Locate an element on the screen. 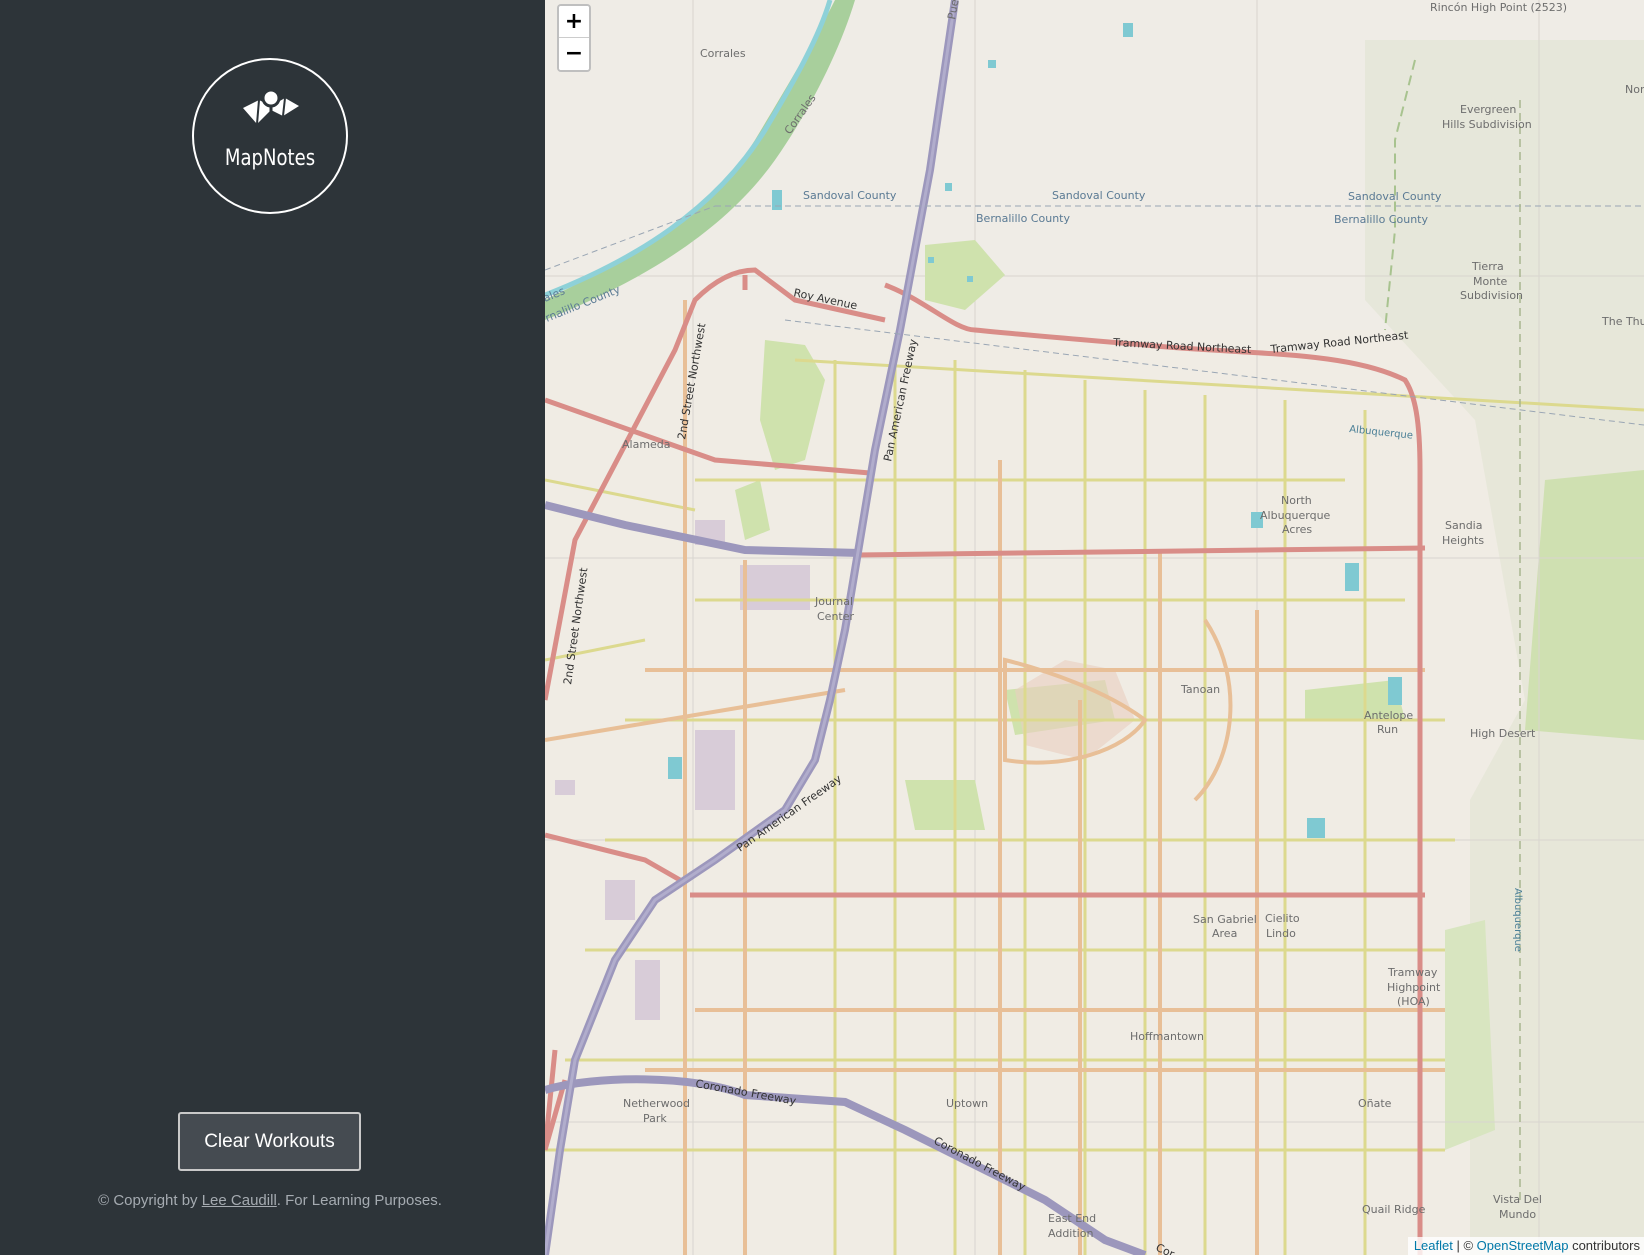  app-logo: MapNotes is located at coordinates (270, 136).